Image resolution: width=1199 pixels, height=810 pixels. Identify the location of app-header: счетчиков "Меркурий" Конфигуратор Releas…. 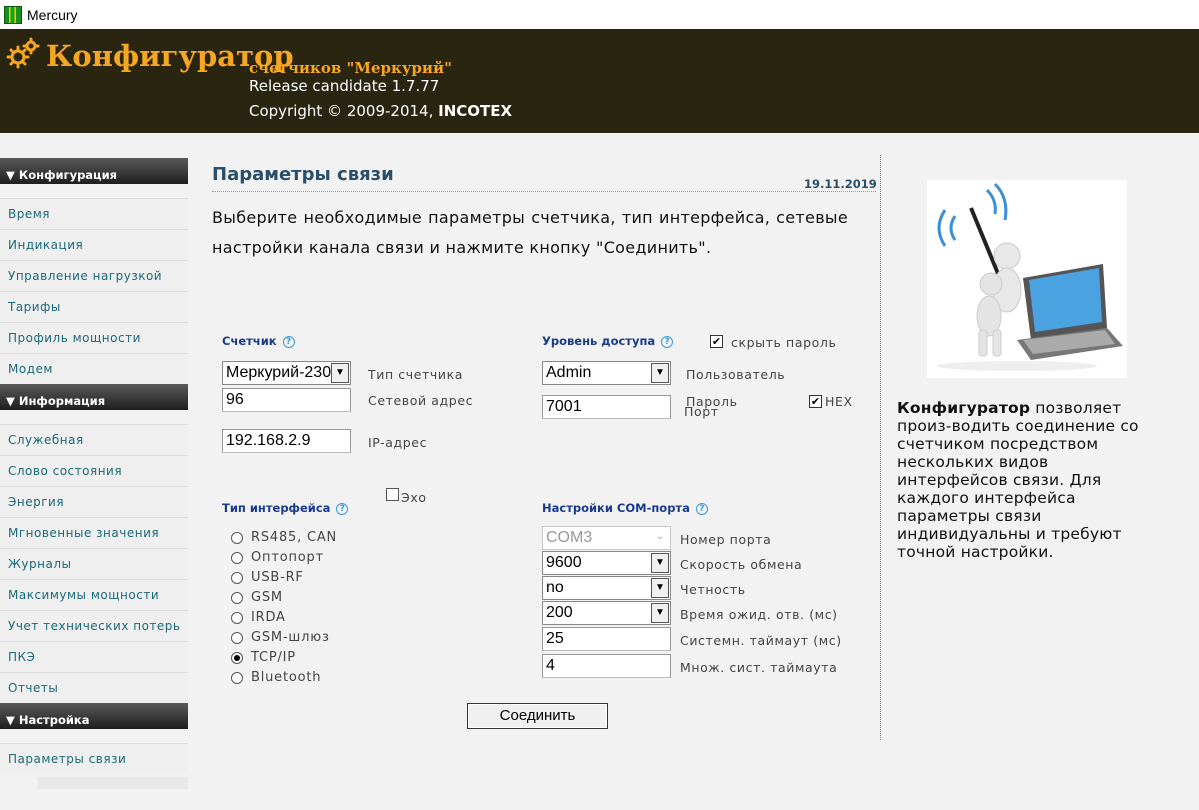
(599, 81).